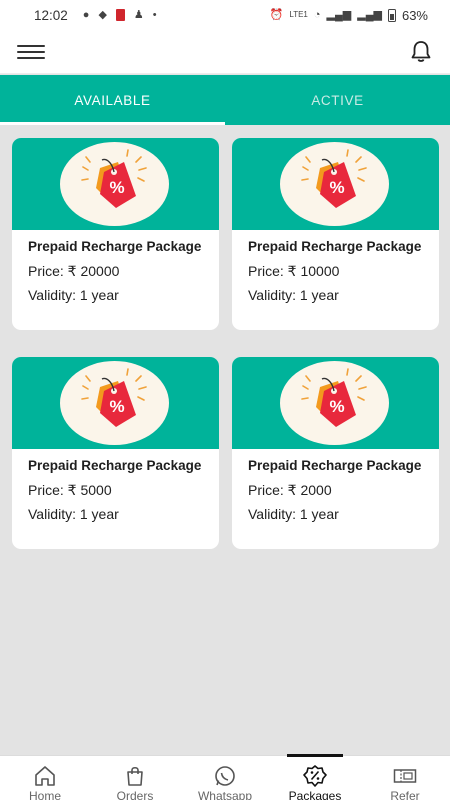 Image resolution: width=450 pixels, height=800 pixels. I want to click on nav-whatsapp-label: Whatsapp, so click(225, 794).